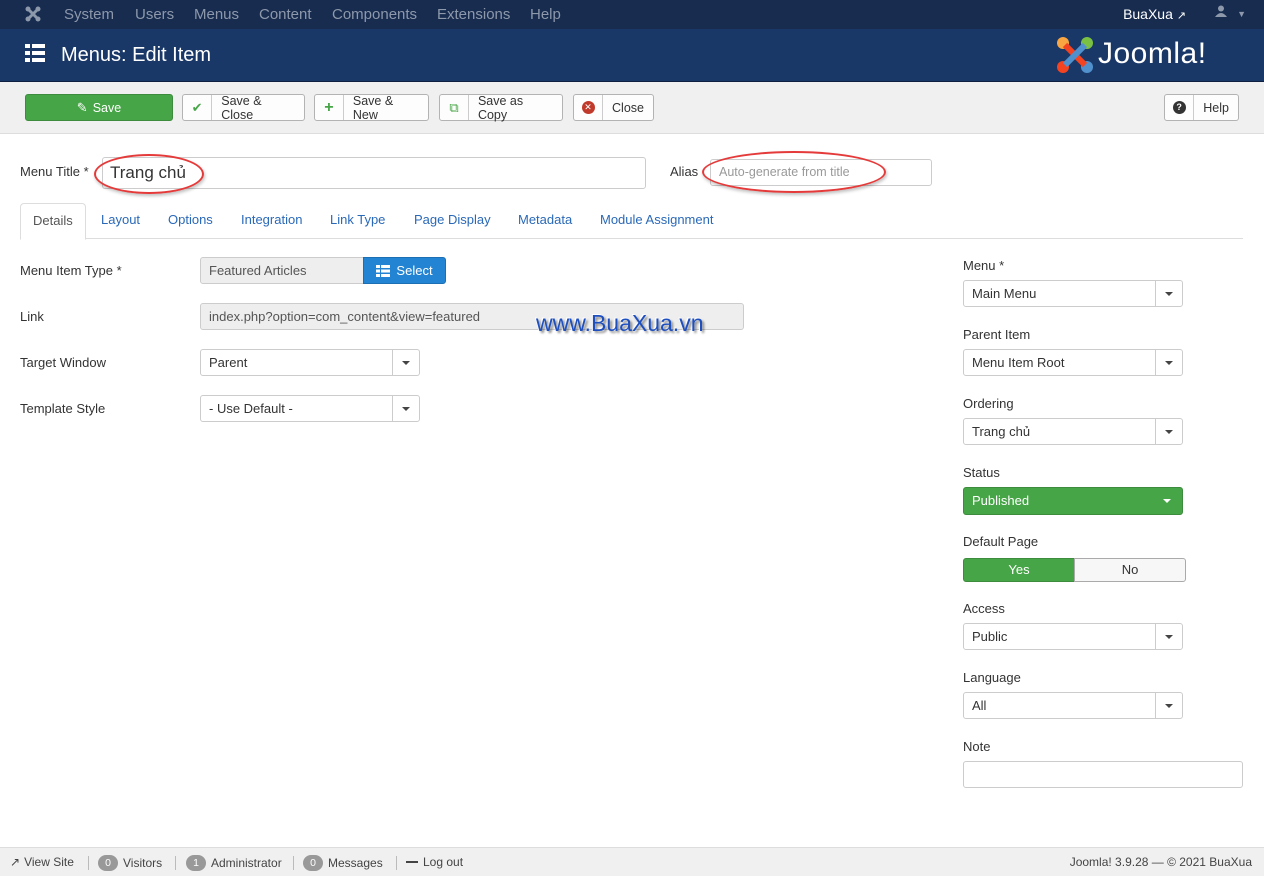  I want to click on target-window-select: Parent, so click(310, 362).